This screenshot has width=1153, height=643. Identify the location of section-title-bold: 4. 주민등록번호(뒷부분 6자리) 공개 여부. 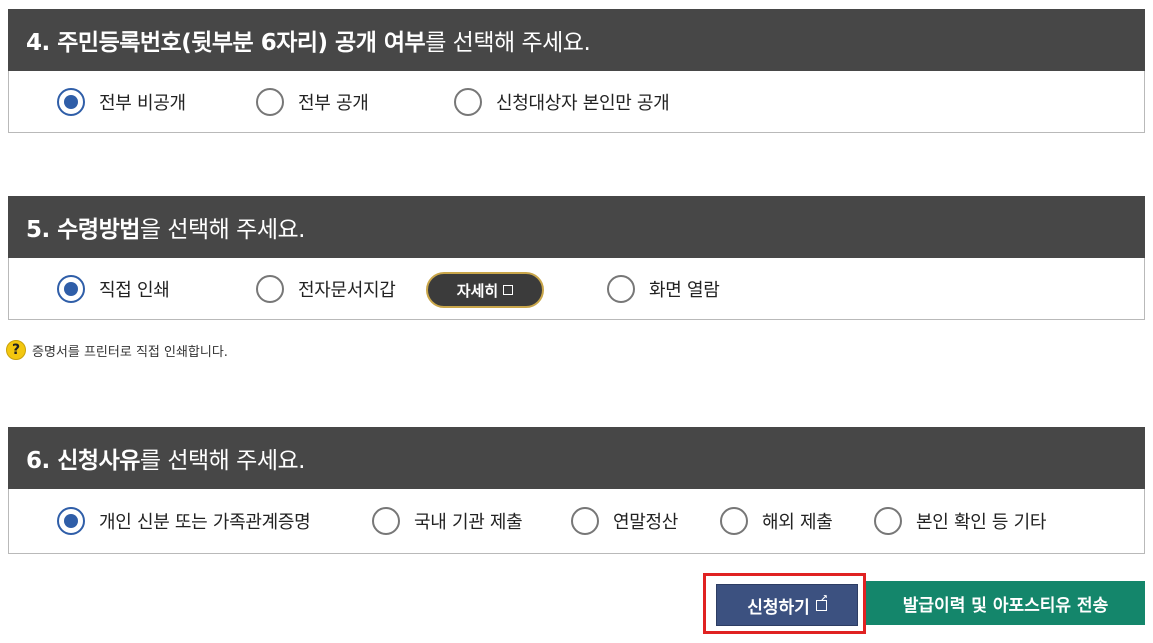
(226, 43).